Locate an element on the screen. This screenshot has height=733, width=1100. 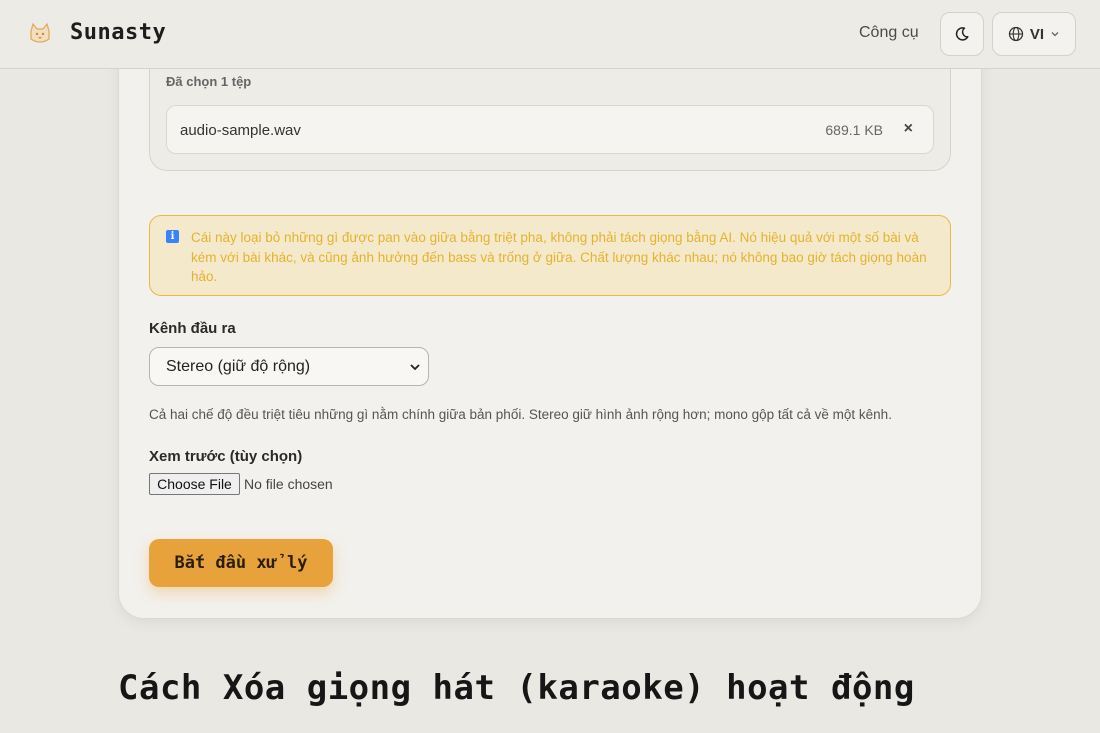
theme-toggle-button is located at coordinates (962, 34).